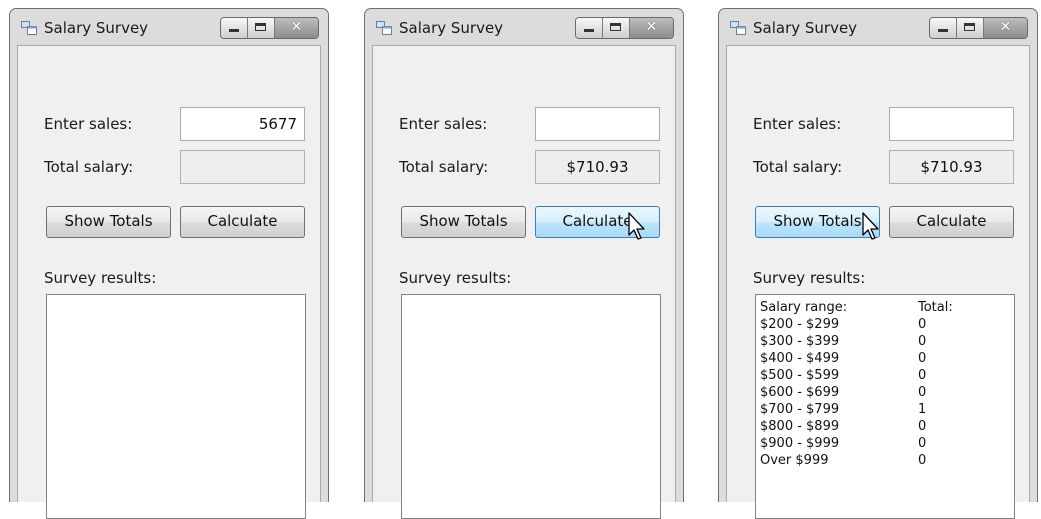 This screenshot has width=1041, height=519. I want to click on salary-range-cell: $600 - $699, so click(800, 392).